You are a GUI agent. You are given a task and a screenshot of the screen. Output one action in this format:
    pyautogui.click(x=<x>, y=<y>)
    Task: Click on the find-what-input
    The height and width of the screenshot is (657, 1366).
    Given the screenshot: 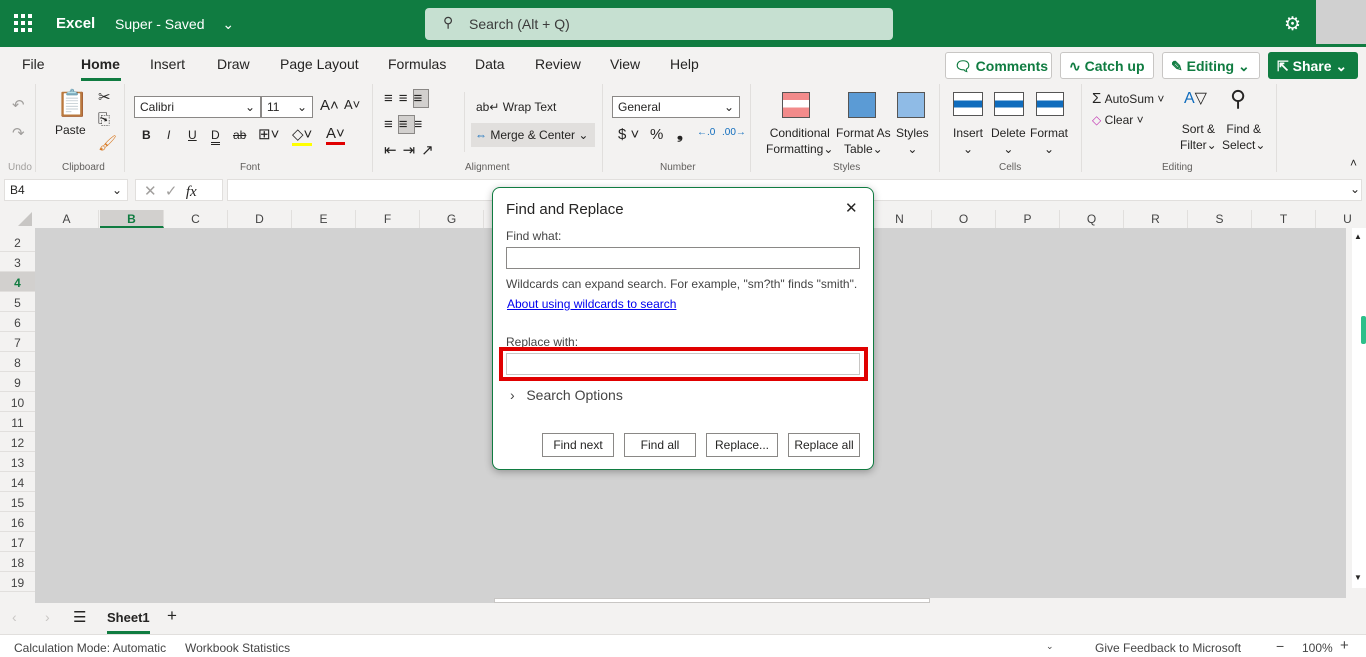 What is the action you would take?
    pyautogui.click(x=683, y=258)
    